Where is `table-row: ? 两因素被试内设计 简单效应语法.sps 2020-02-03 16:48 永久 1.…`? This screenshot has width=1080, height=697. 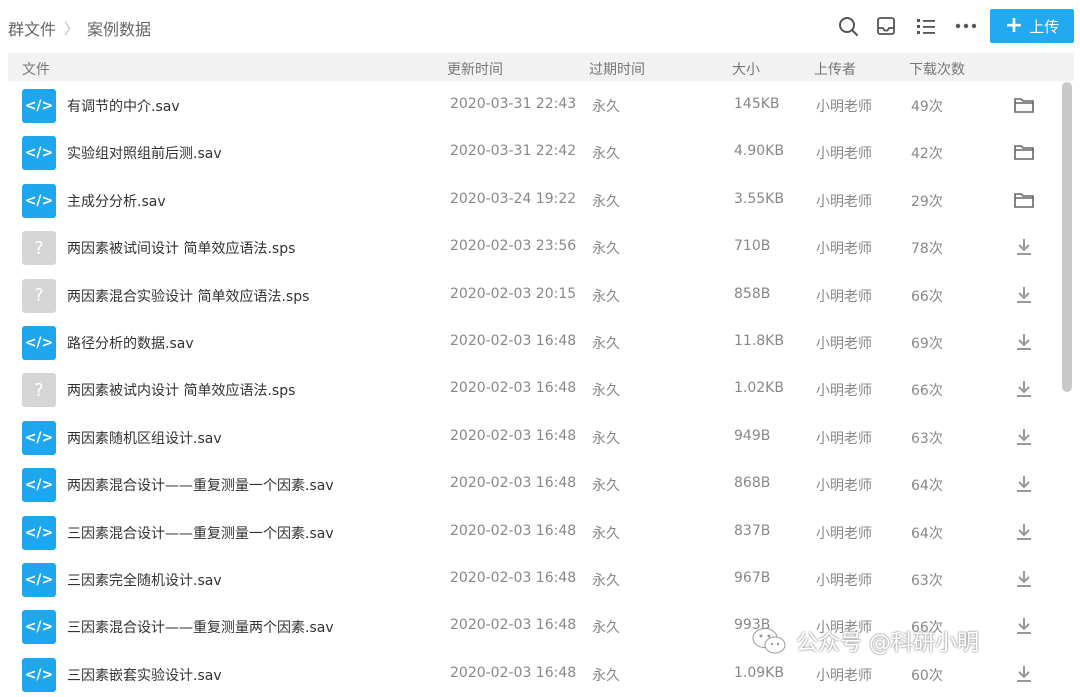 table-row: ? 两因素被试内设计 简单效应语法.sps 2020-02-03 16:48 永久 1.… is located at coordinates (530, 388).